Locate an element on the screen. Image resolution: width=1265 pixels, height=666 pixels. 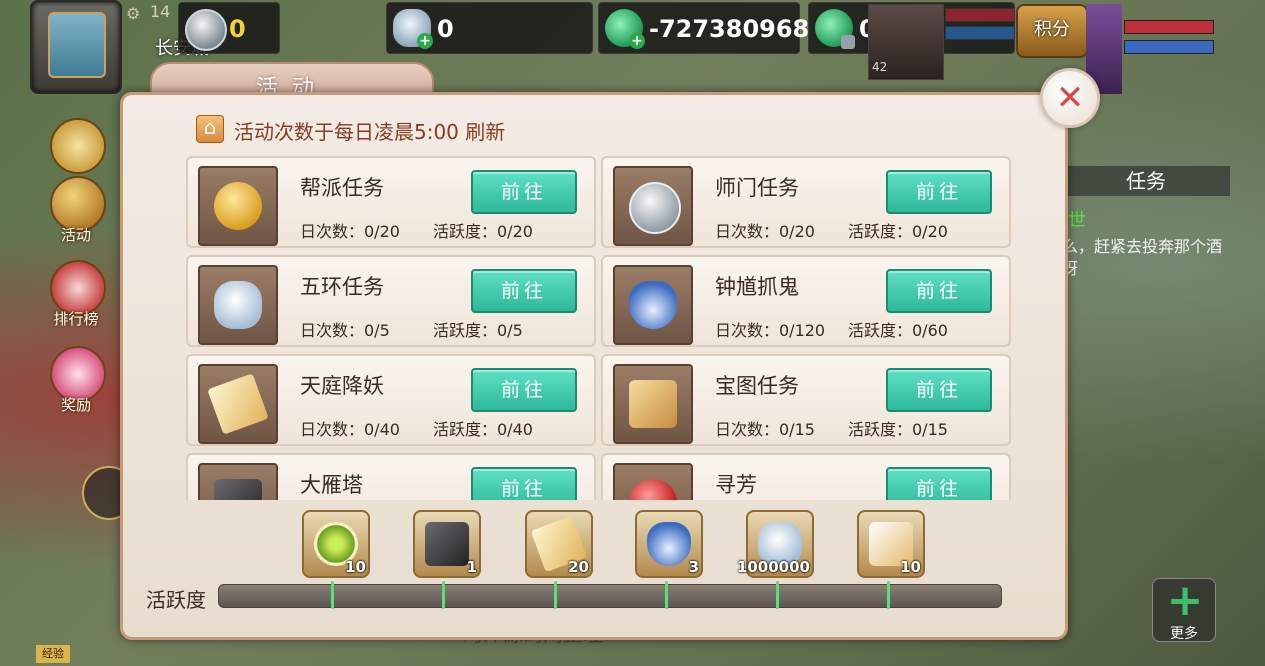
menu-activity: 活动 is located at coordinates (76, 210).